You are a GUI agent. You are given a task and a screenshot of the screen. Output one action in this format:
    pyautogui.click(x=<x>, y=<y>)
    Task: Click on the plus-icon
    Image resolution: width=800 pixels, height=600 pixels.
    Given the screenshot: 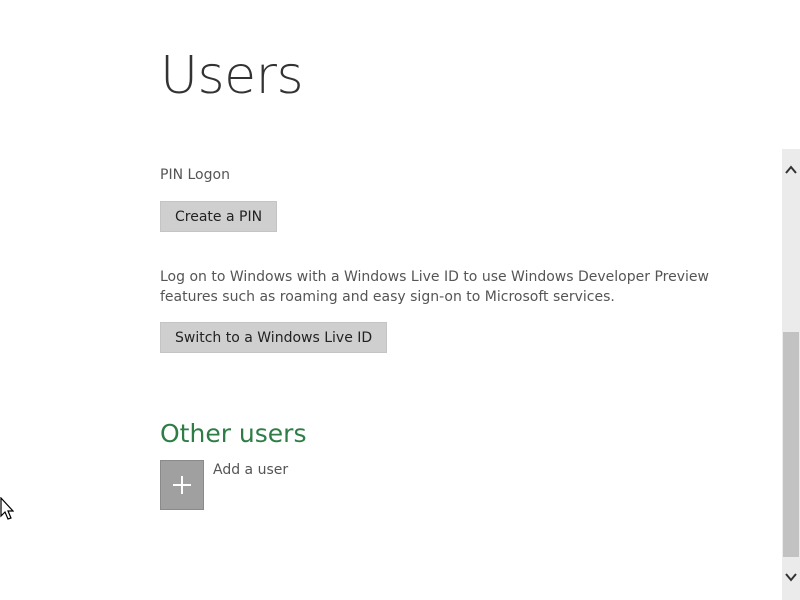 What is the action you would take?
    pyautogui.click(x=182, y=485)
    